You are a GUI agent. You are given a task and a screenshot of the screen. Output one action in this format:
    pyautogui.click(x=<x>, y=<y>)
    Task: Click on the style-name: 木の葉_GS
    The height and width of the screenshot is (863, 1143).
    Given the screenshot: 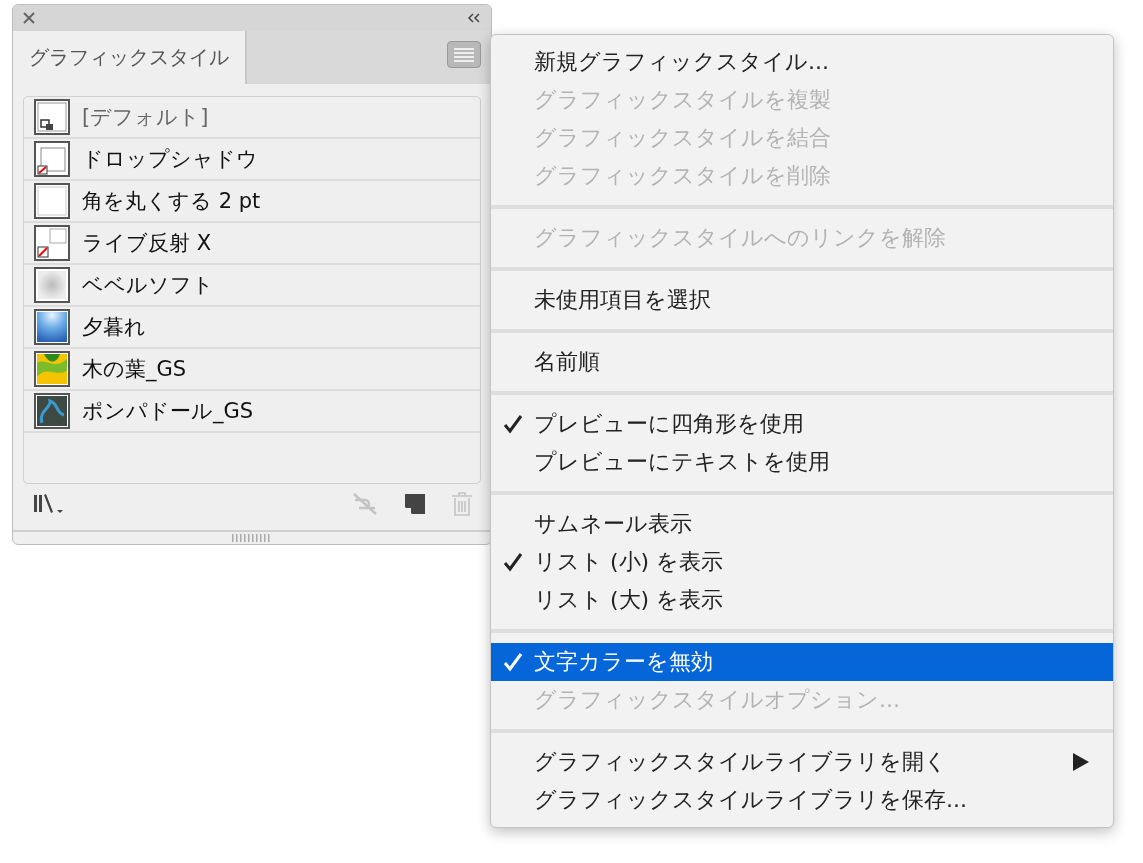 What is the action you would take?
    pyautogui.click(x=134, y=369)
    